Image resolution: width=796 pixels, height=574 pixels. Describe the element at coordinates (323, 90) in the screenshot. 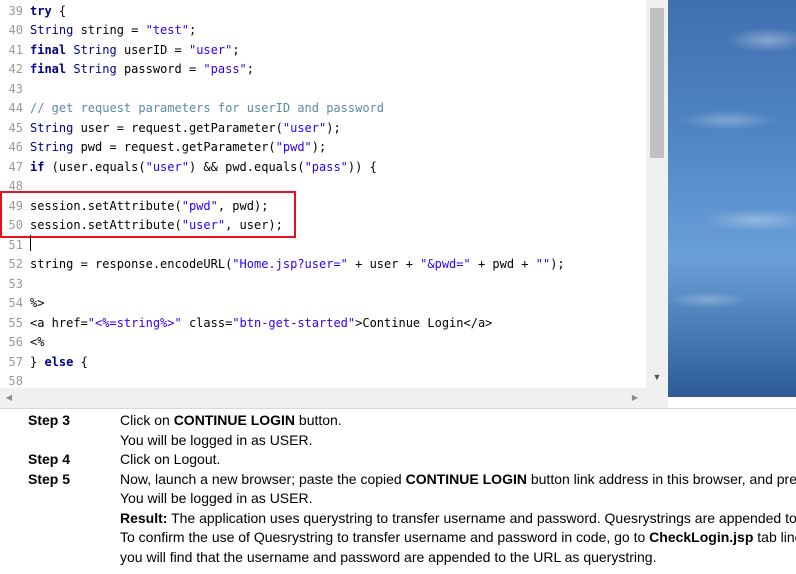

I see `code-line: 43` at that location.